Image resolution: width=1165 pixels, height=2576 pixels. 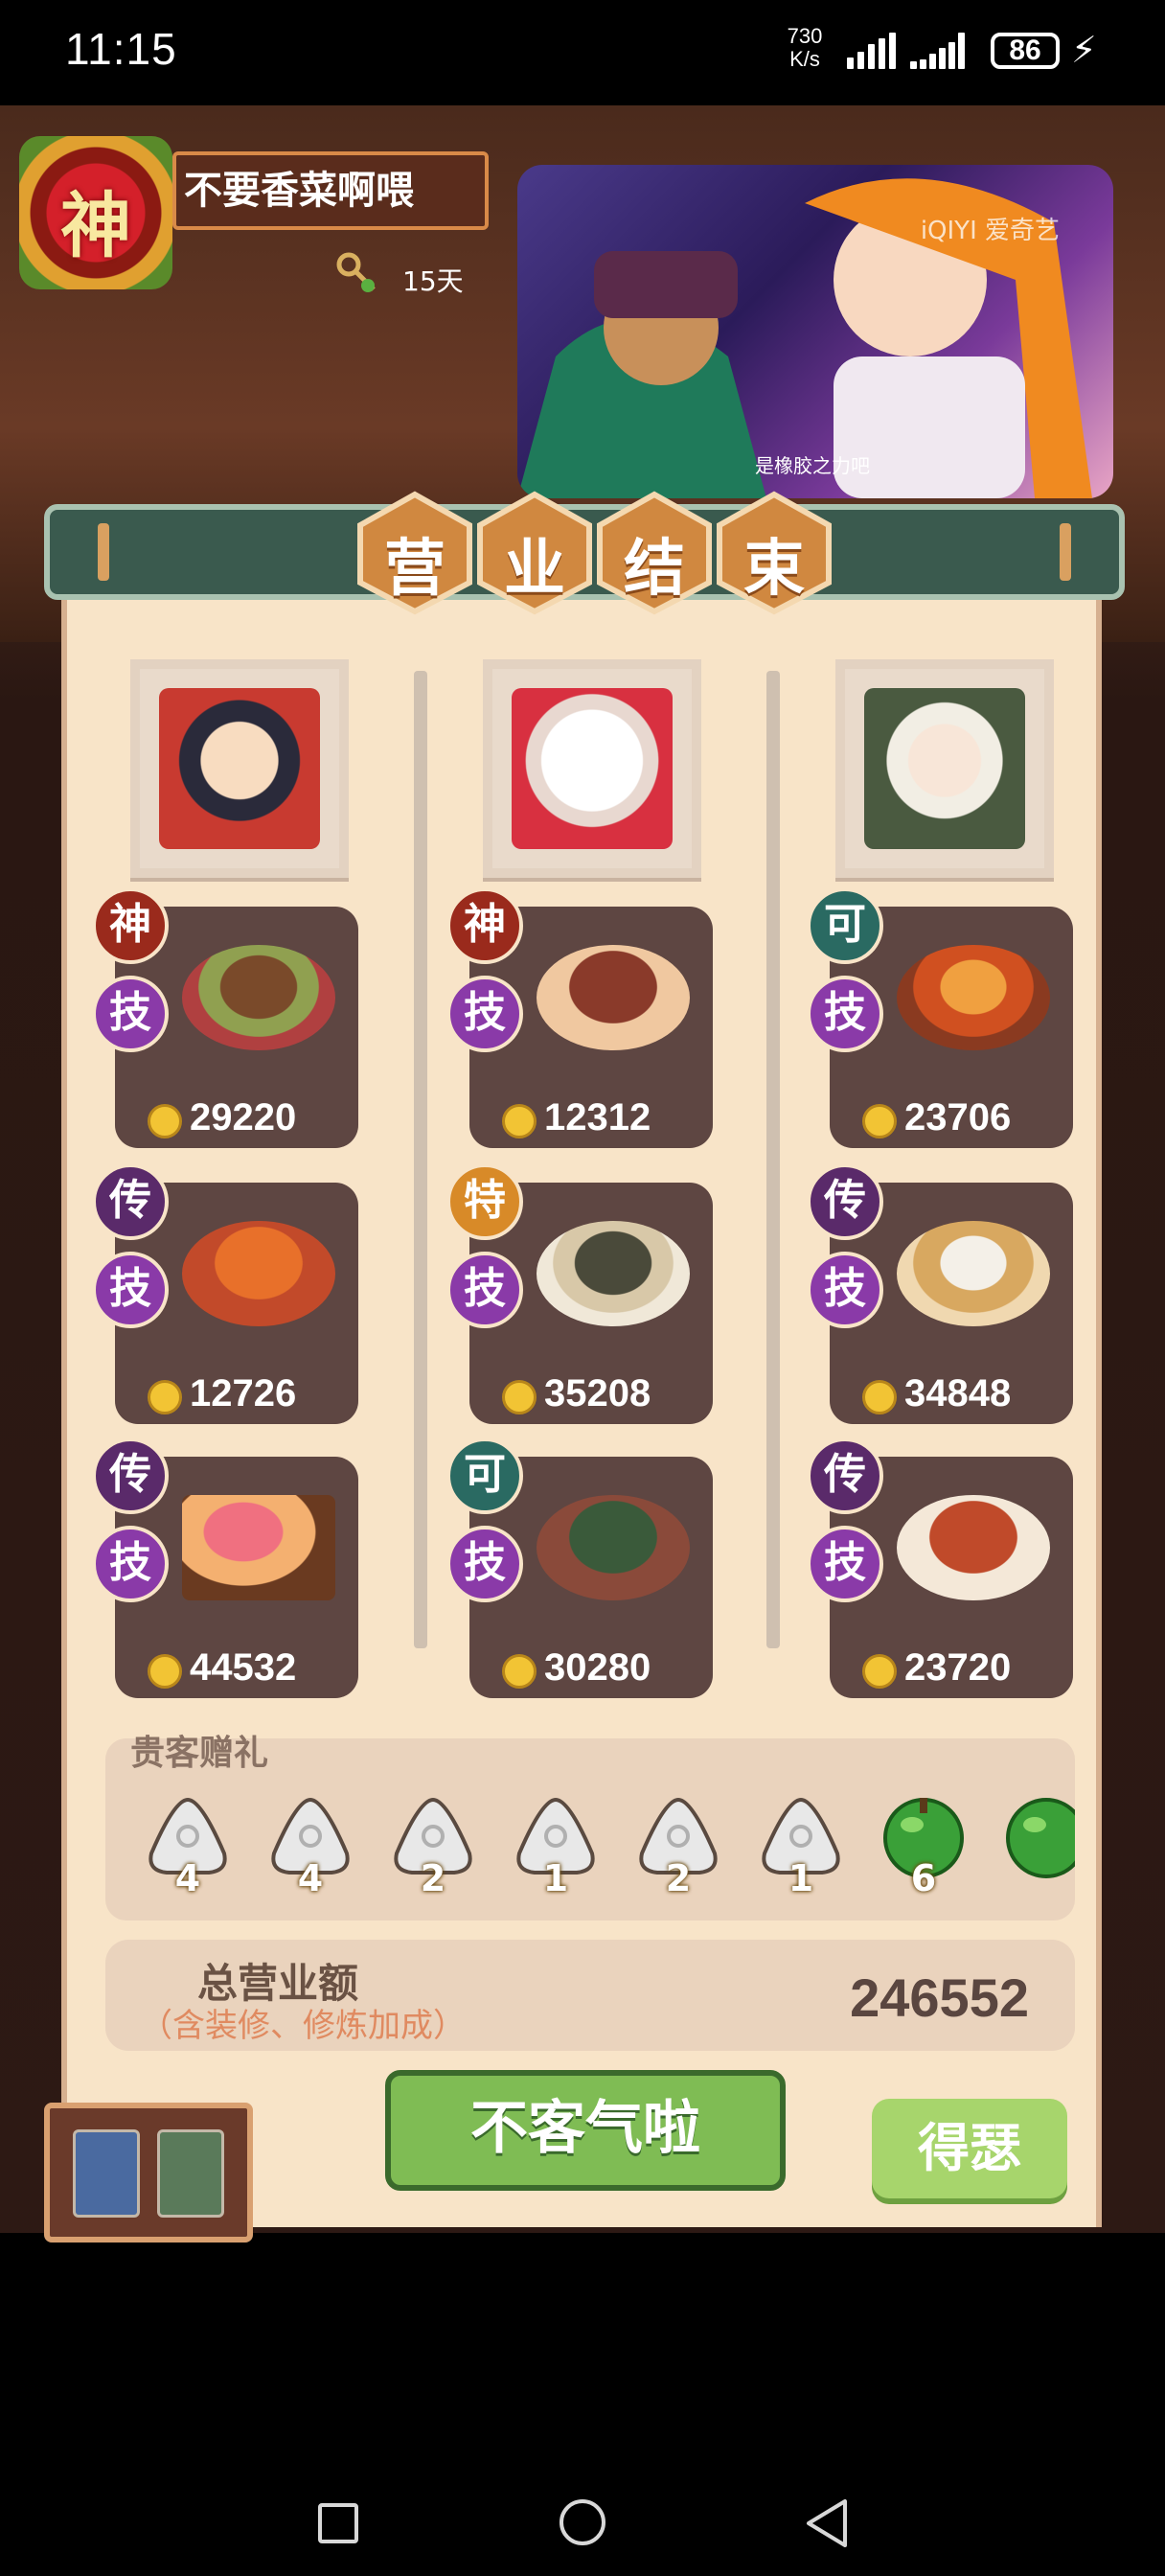 What do you see at coordinates (576, 1393) in the screenshot?
I see `dish-coins: 35208` at bounding box center [576, 1393].